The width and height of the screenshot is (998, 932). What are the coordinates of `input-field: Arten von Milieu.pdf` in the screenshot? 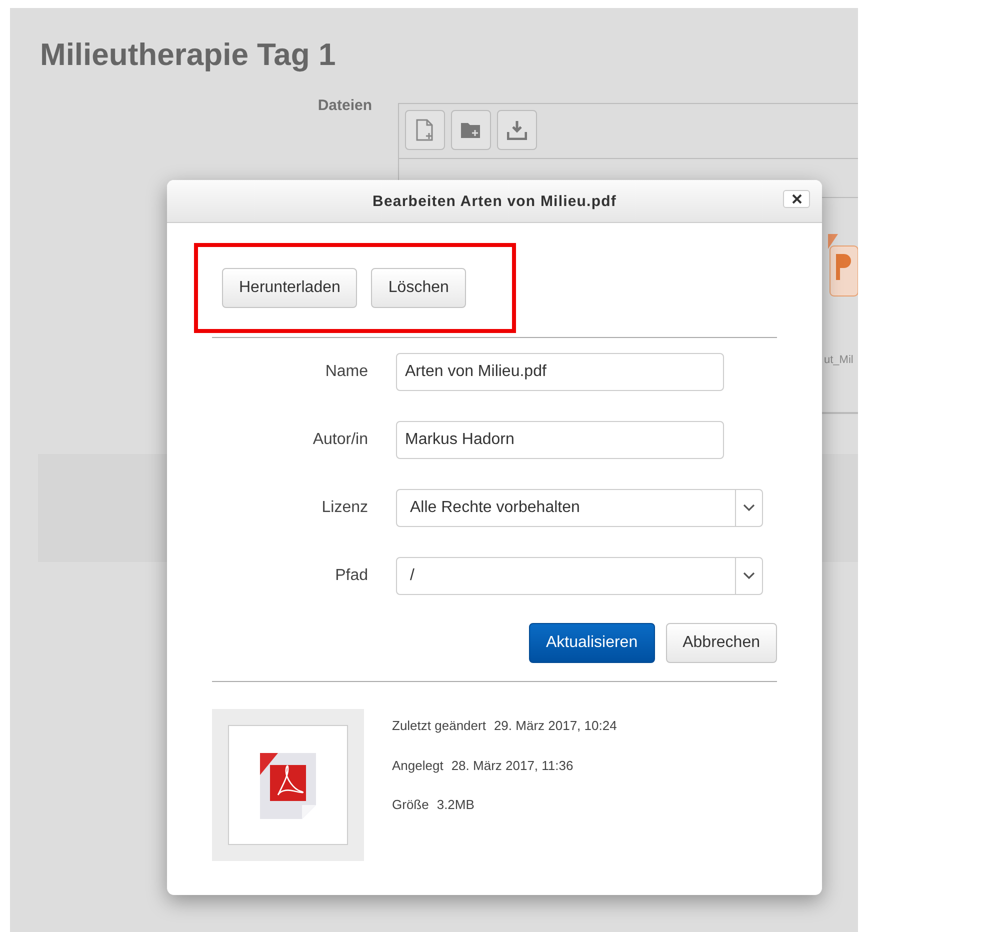 It's located at (560, 372).